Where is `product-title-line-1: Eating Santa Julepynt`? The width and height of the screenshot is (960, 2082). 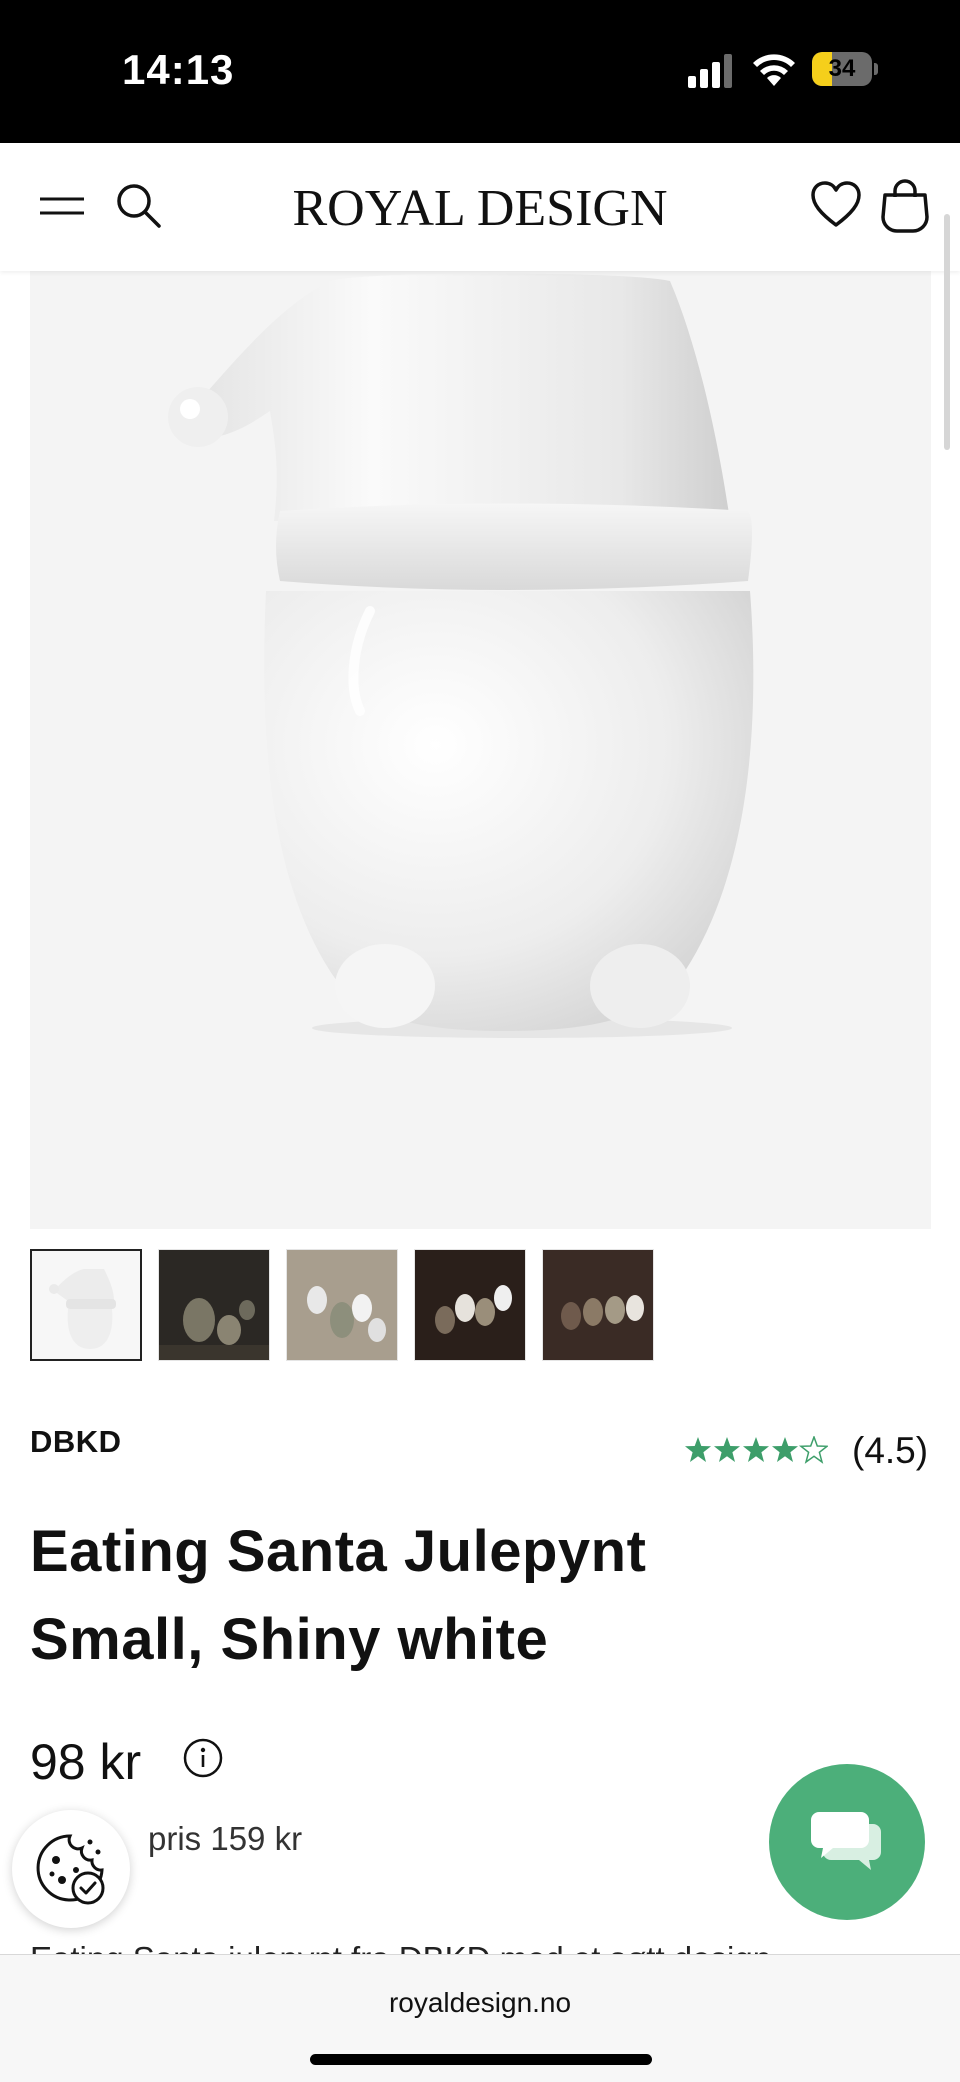
product-title-line-1: Eating Santa Julepynt is located at coordinates (338, 1551).